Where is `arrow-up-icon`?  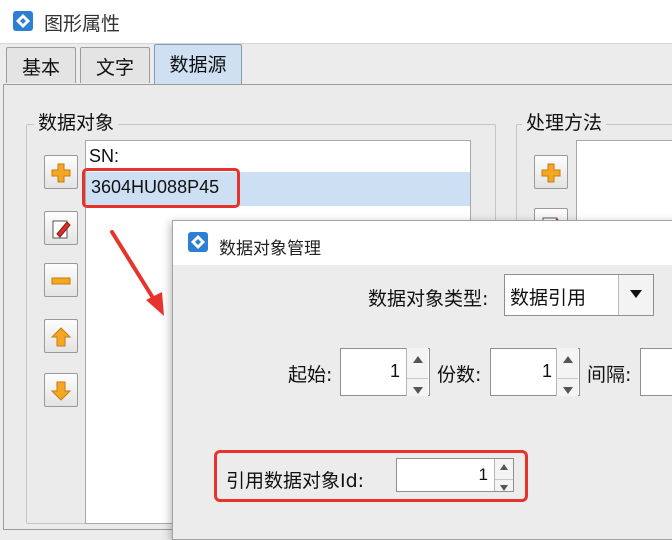 arrow-up-icon is located at coordinates (61, 337).